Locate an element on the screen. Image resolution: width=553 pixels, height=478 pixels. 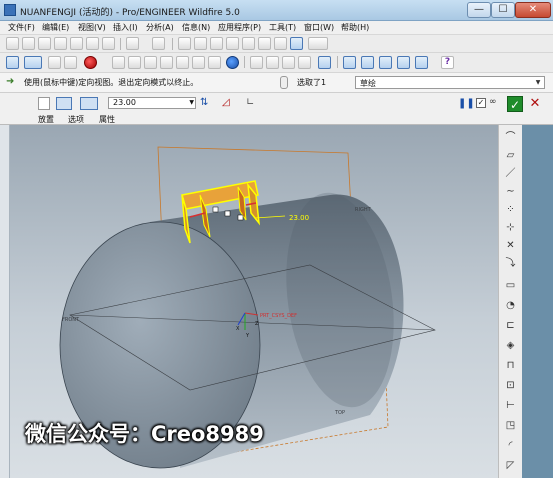
point-tool-icon: ⁘ is located at coordinates (510, 210).